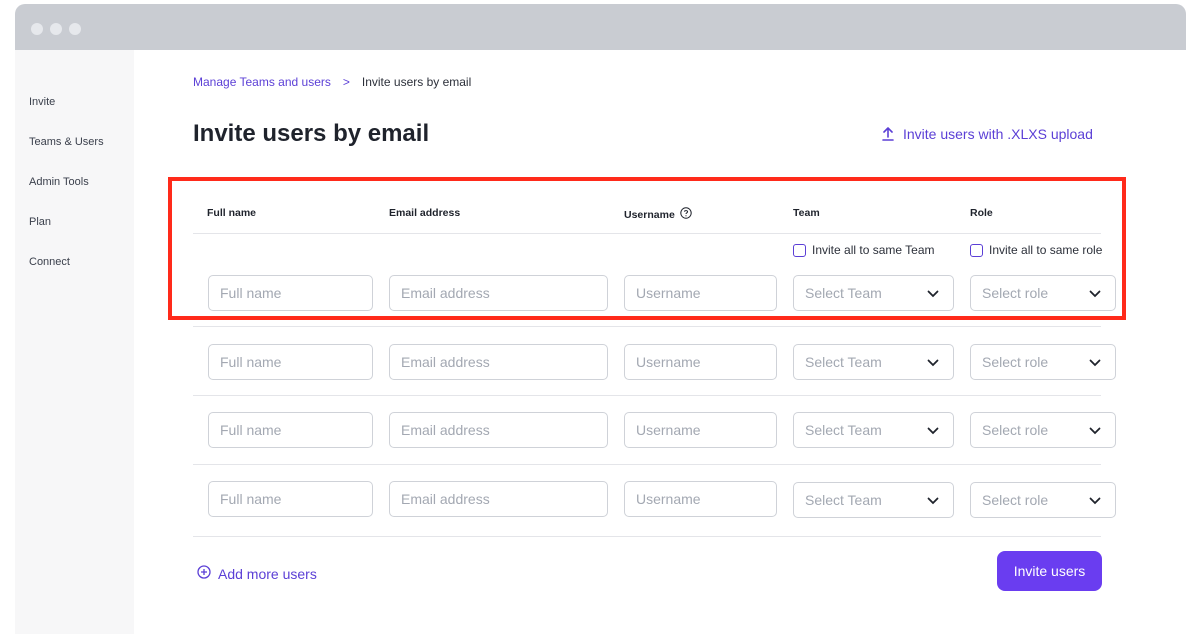 The width and height of the screenshot is (1200, 640). I want to click on header-divider, so click(647, 233).